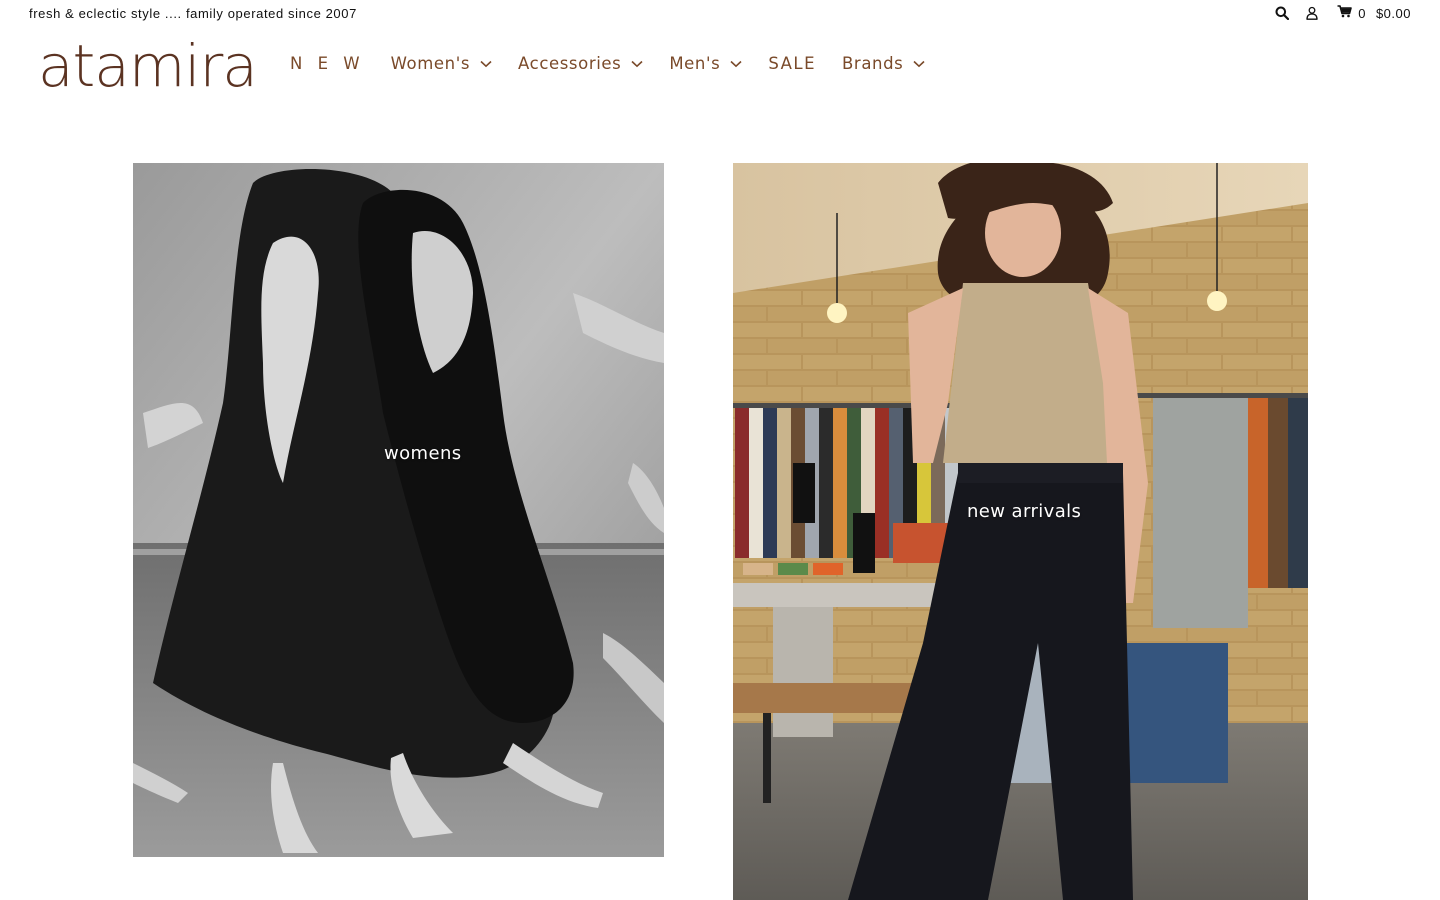 The height and width of the screenshot is (900, 1440). I want to click on nav-item-label: Men's, so click(695, 63).